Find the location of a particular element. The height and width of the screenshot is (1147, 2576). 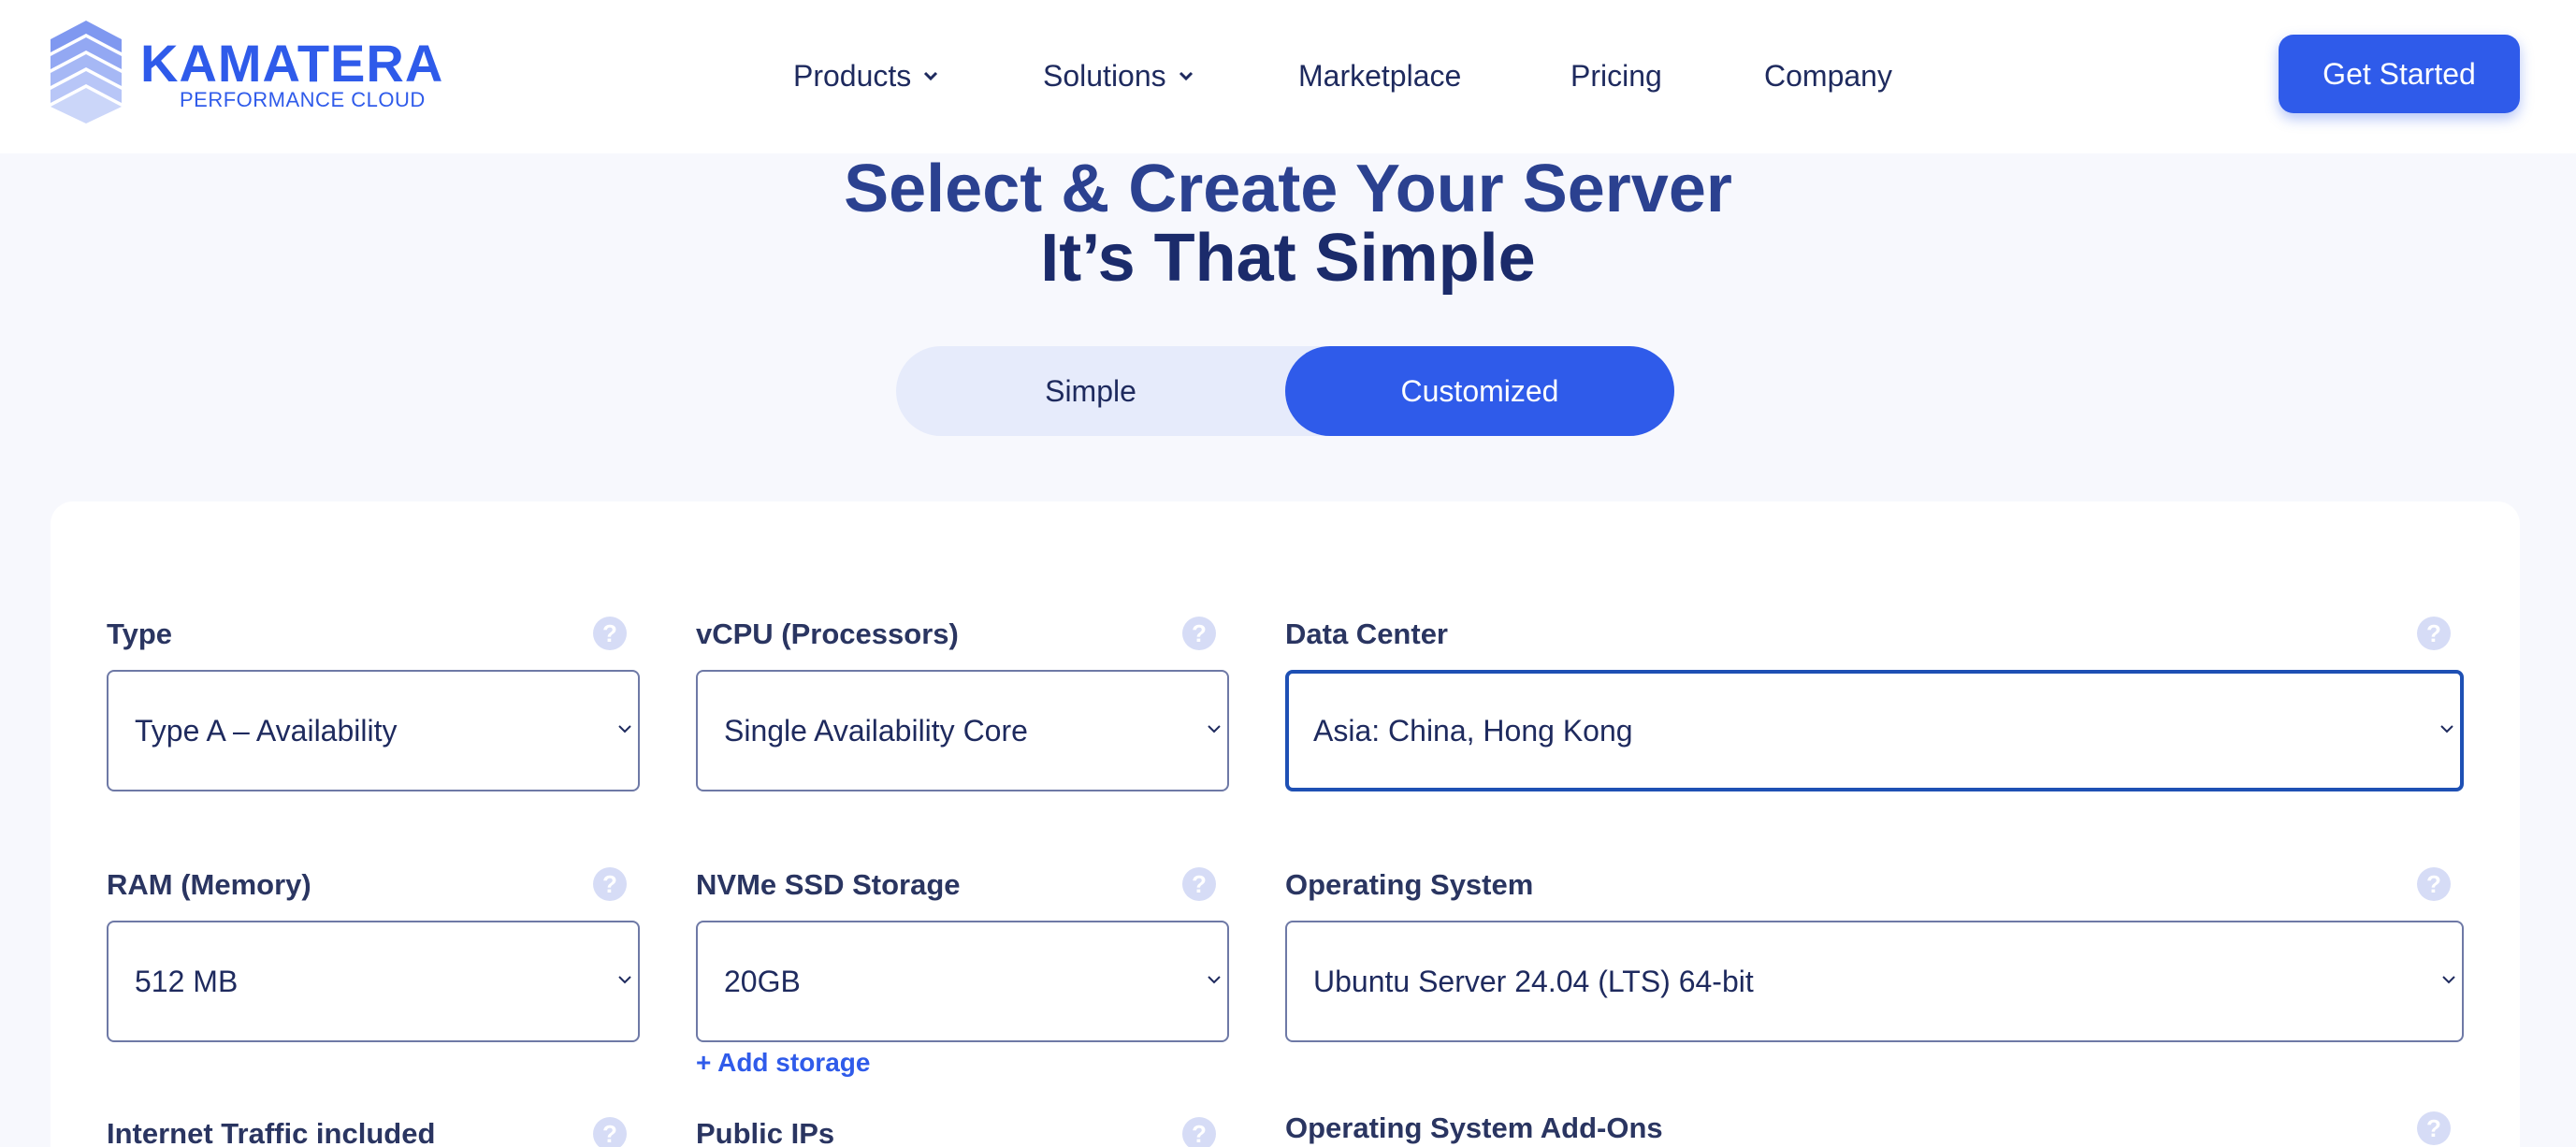

data-center-select-value: Asia: China, Hong Kong is located at coordinates (1473, 730).